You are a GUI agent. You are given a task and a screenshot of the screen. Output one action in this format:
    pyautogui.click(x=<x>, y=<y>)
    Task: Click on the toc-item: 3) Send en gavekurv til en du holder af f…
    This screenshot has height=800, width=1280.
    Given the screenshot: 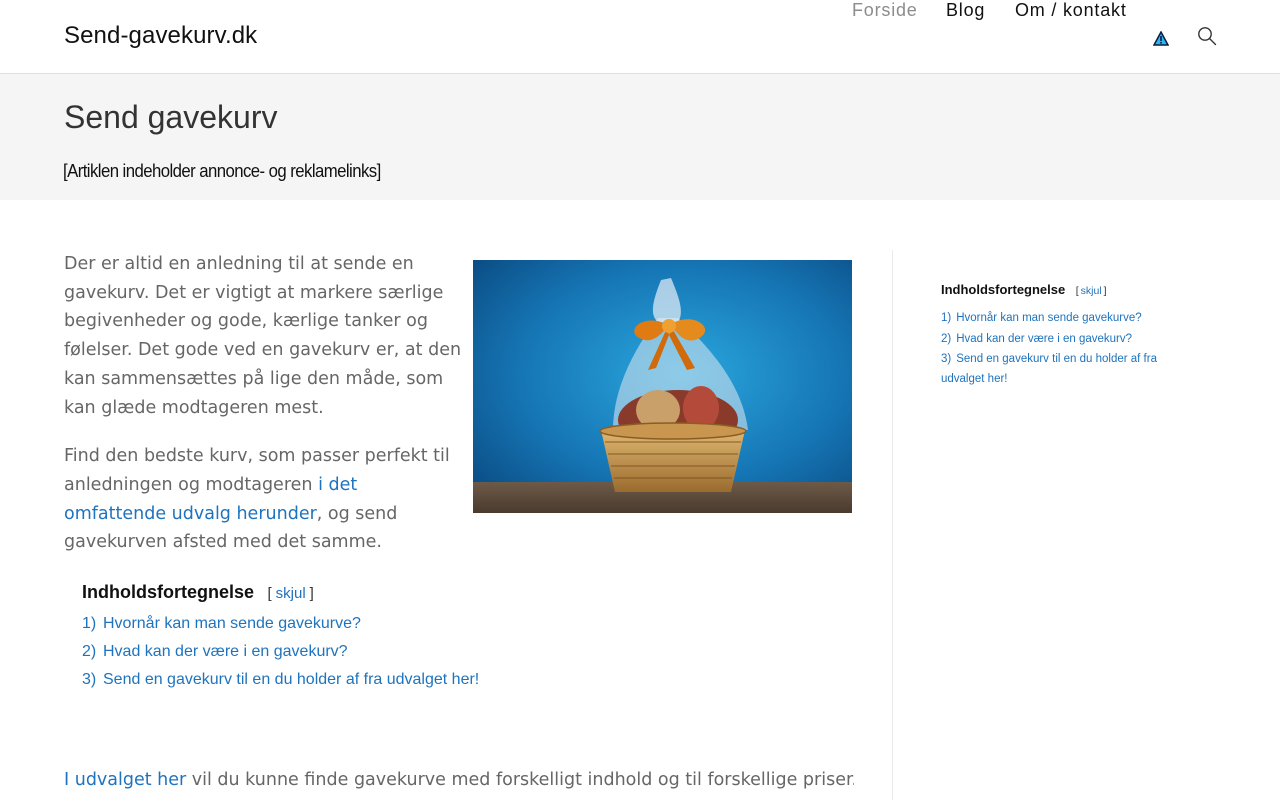 What is the action you would take?
    pyautogui.click(x=432, y=685)
    